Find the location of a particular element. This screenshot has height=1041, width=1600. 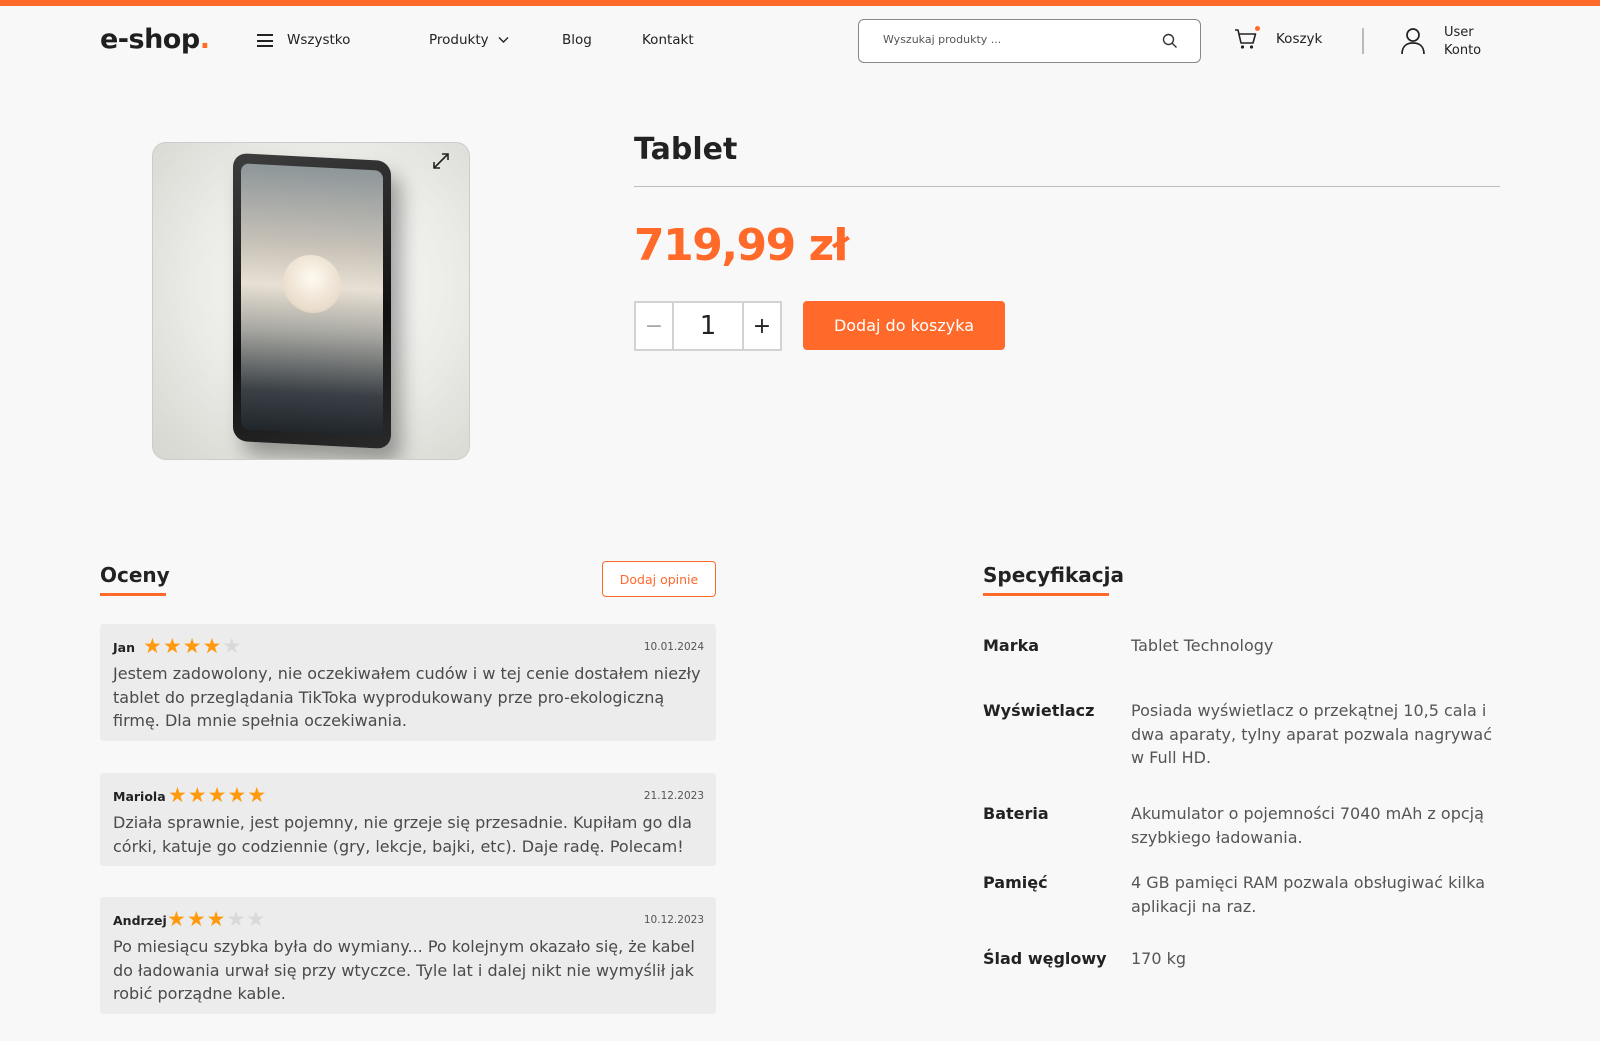

review-author: Jan is located at coordinates (124, 647).